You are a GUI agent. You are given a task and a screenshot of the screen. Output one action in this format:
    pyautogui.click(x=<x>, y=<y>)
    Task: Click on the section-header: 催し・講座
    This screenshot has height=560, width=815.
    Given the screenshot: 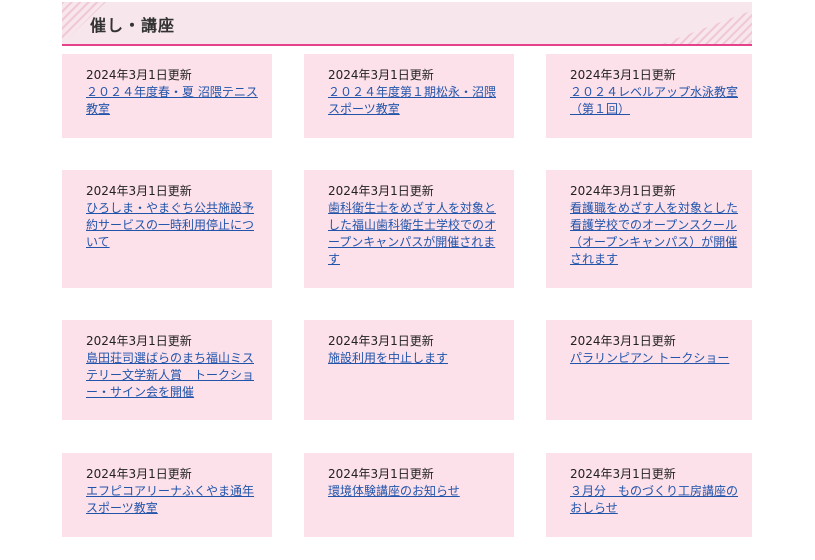 What is the action you would take?
    pyautogui.click(x=407, y=24)
    